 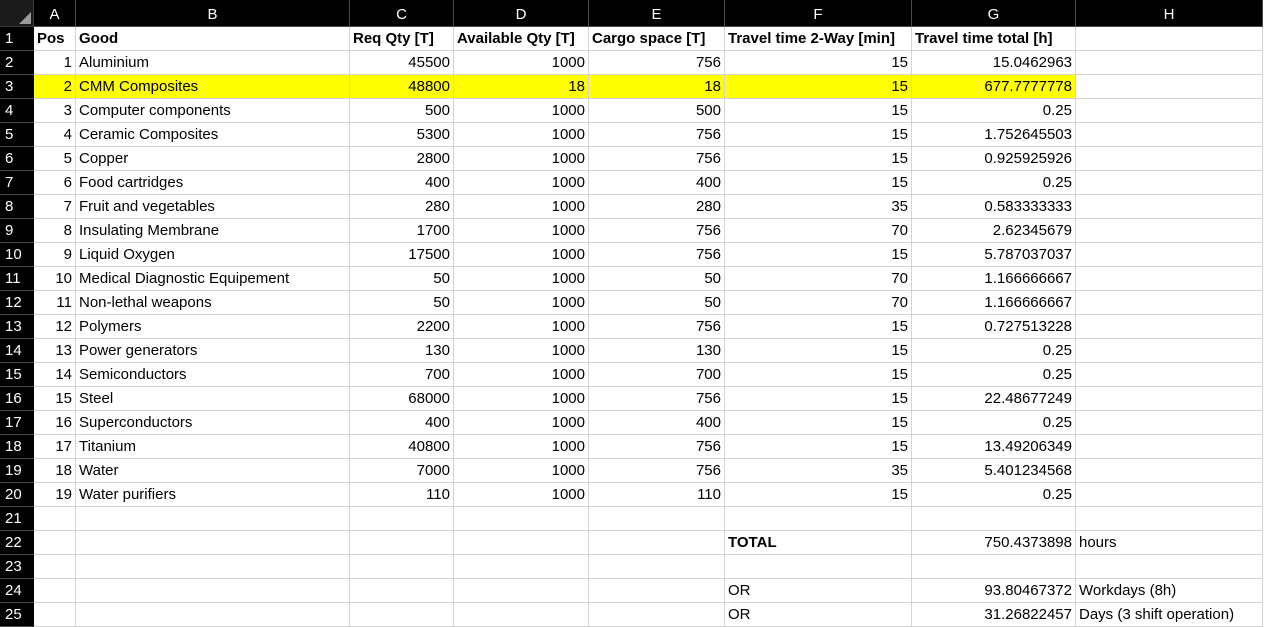 I want to click on cell-good: Liquid Oxygen, so click(x=213, y=255).